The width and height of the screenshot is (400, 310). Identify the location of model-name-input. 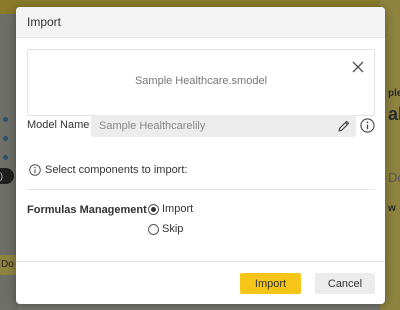
(211, 126).